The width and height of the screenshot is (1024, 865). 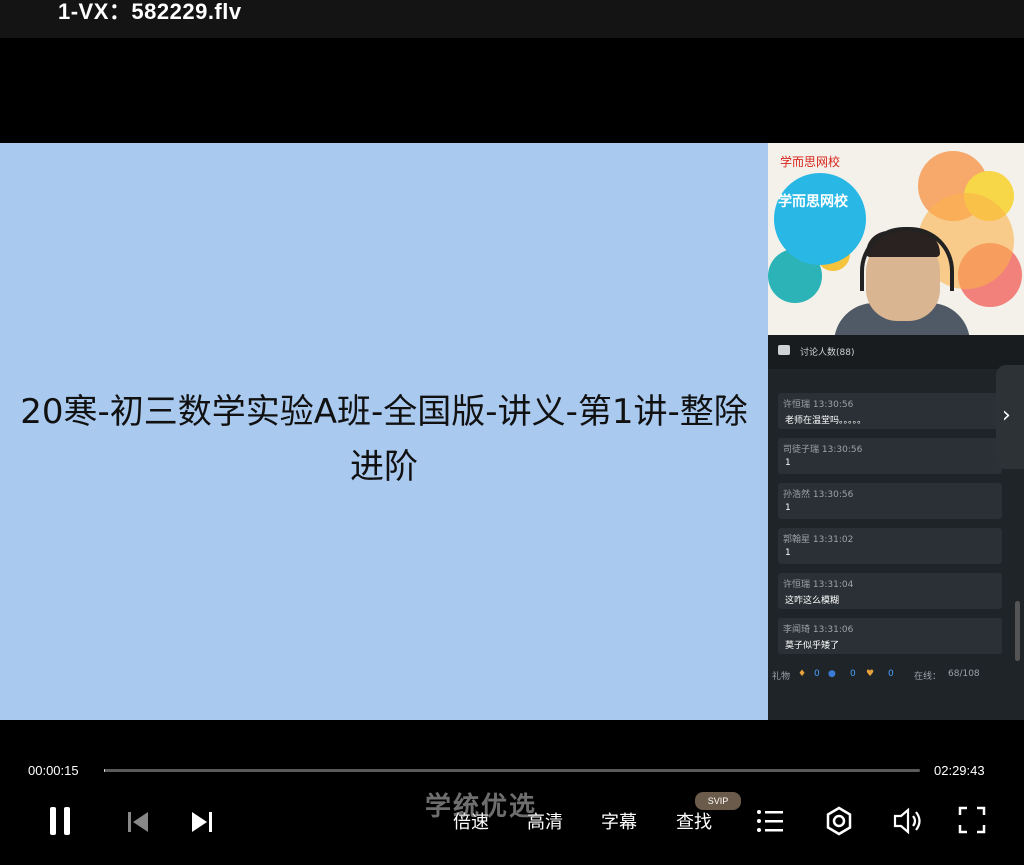 I want to click on message-name: 郭翰星 13:31:02, so click(x=818, y=540).